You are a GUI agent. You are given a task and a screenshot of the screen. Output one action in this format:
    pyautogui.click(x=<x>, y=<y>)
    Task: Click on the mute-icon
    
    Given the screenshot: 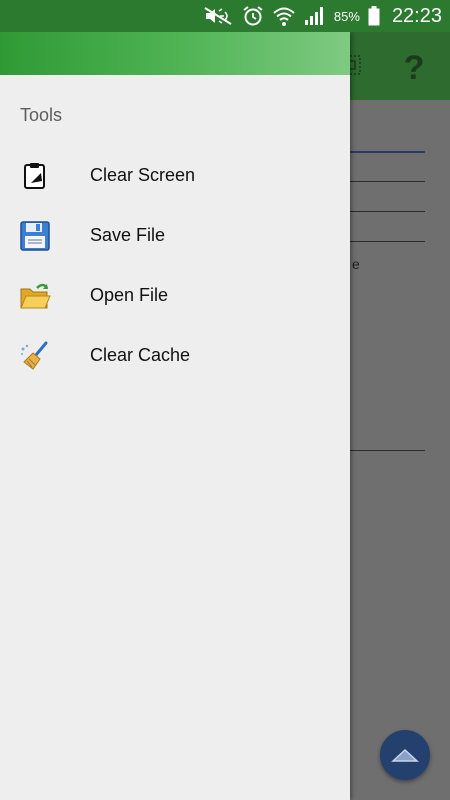 What is the action you would take?
    pyautogui.click(x=219, y=16)
    